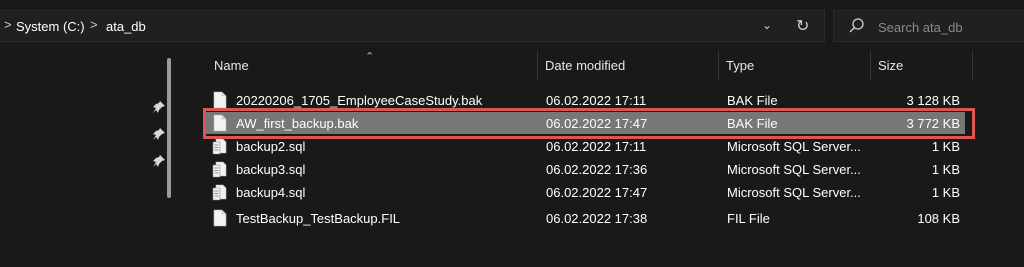 This screenshot has width=1024, height=267. I want to click on file-name: TestBackup_TestBackup.FIL, so click(318, 218).